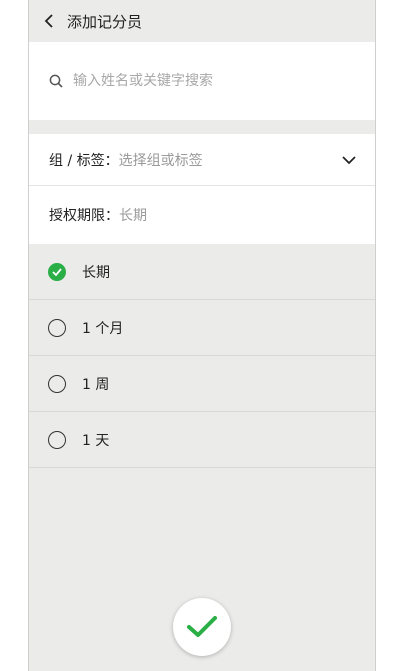  I want to click on confirm-button, so click(202, 627).